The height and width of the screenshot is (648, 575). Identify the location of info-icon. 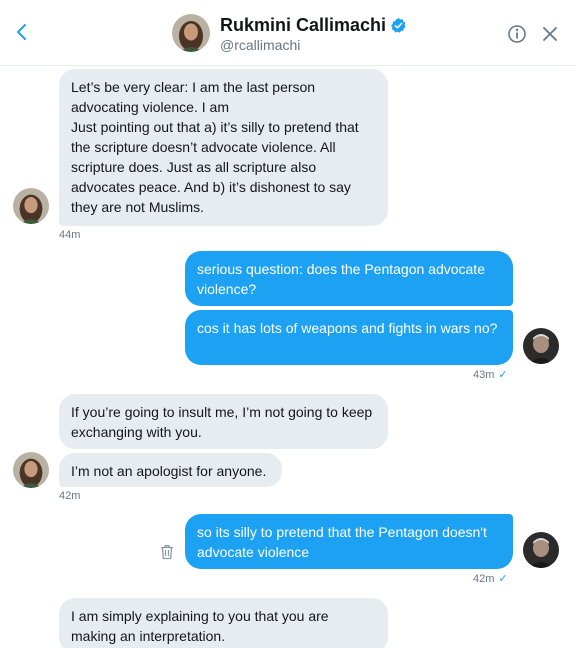
(517, 34).